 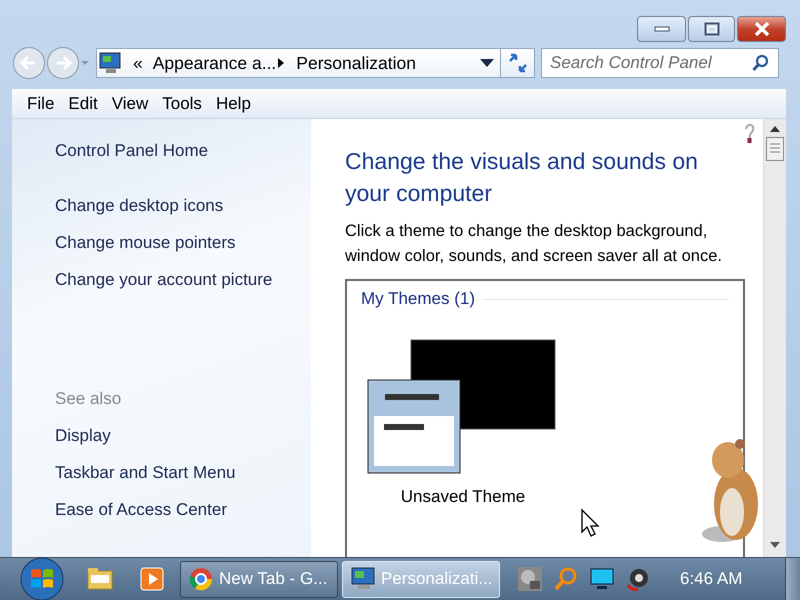 What do you see at coordinates (775, 545) in the screenshot?
I see `scroll-down-icon` at bounding box center [775, 545].